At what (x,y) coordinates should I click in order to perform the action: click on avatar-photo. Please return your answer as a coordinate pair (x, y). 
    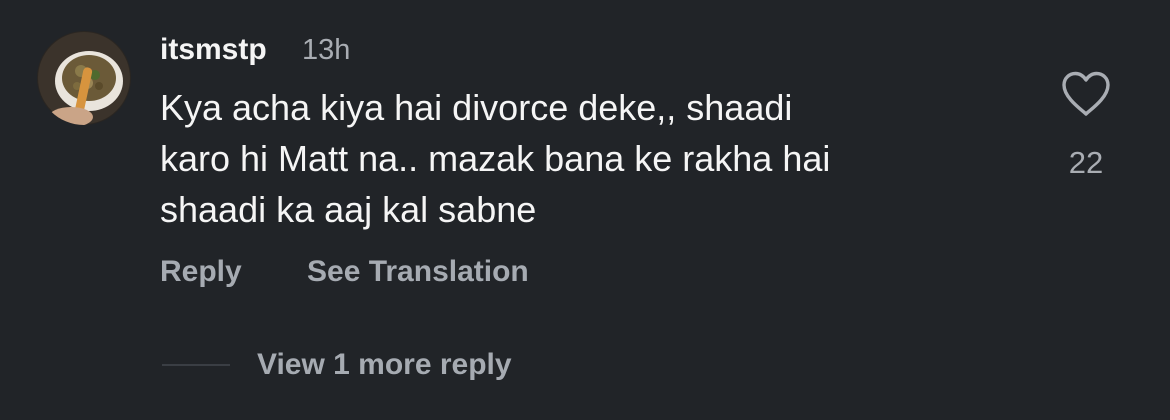
    Looking at the image, I should click on (84, 78).